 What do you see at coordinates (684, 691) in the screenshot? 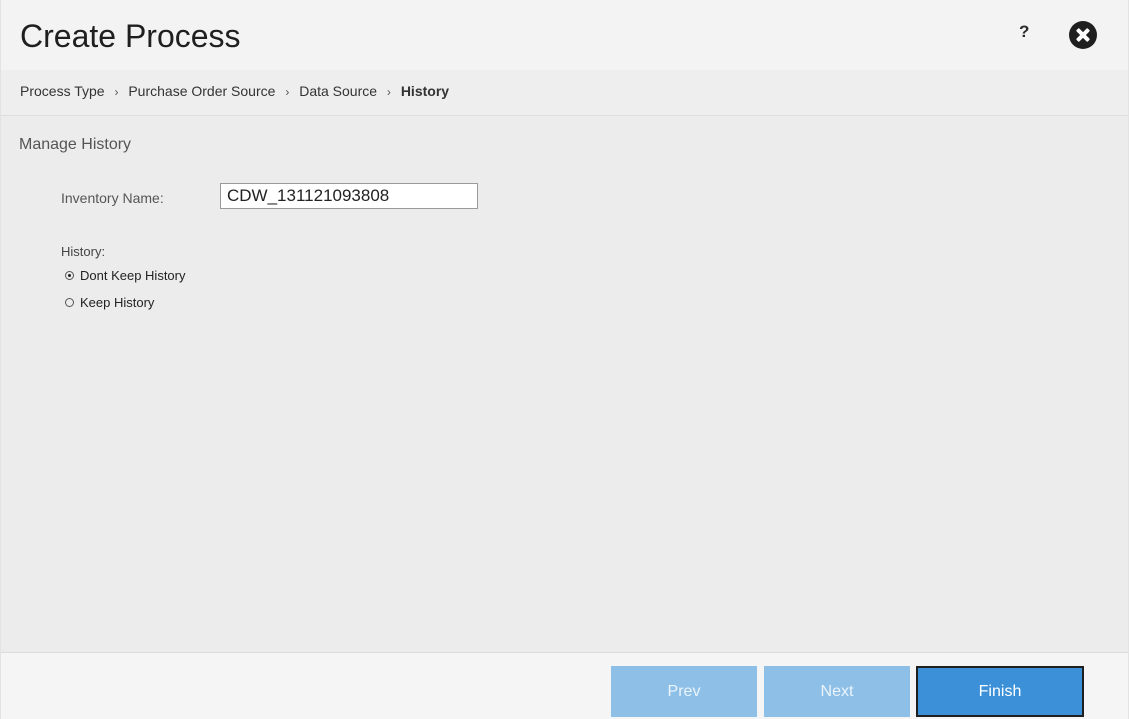
I see `prev-button: Prev` at bounding box center [684, 691].